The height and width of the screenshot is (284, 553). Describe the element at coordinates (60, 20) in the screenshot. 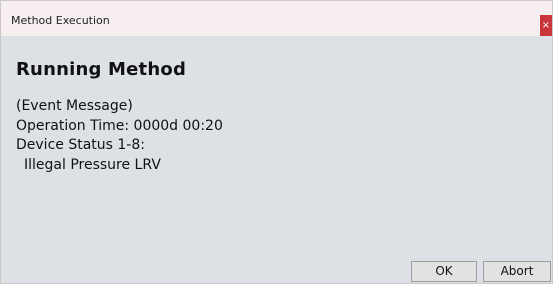

I see `window-title: Method Execution` at that location.